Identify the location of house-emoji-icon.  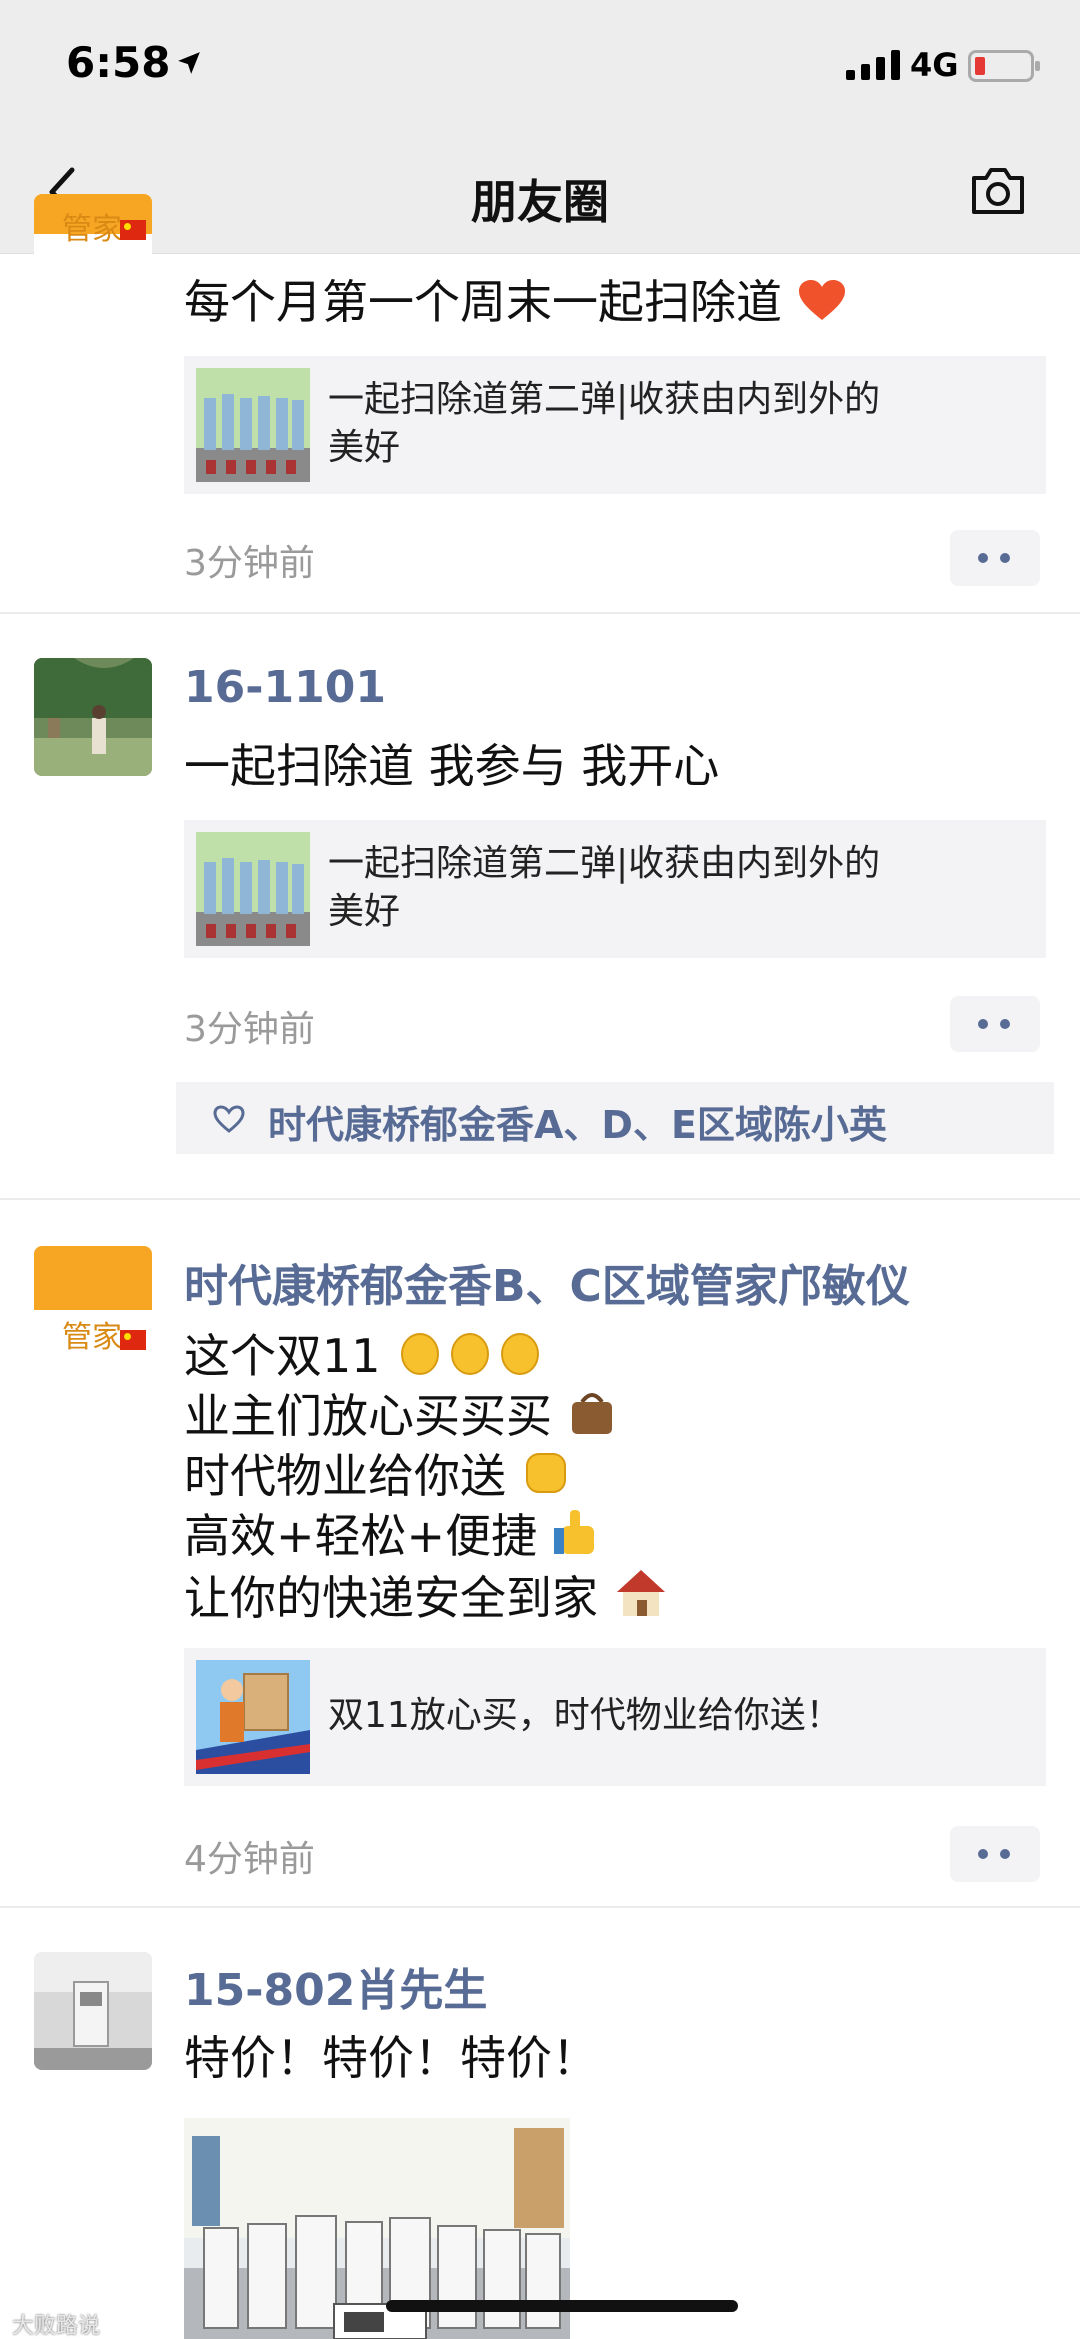
(640, 1593).